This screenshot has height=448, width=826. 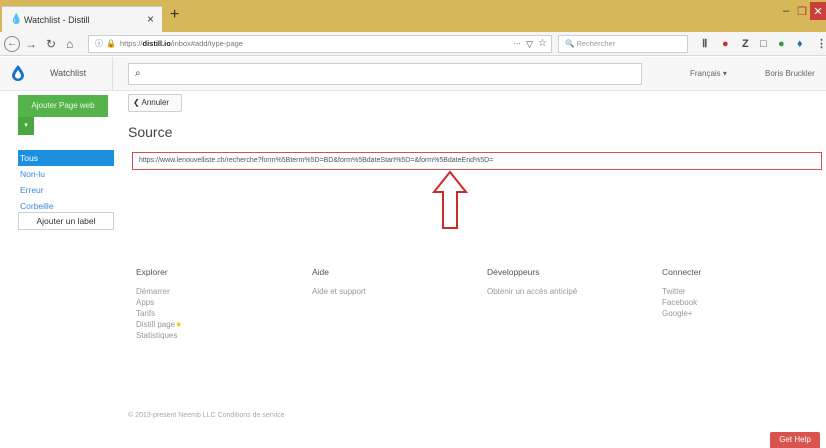 I want to click on footer-link-apps: Apps, so click(x=159, y=302).